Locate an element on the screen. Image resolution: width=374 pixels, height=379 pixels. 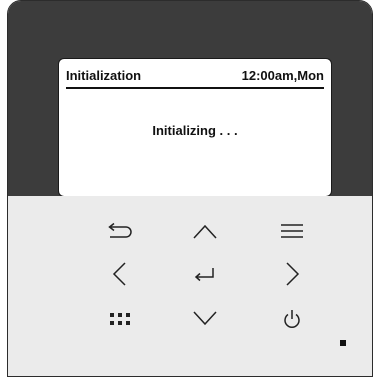
right-button is located at coordinates (292, 274).